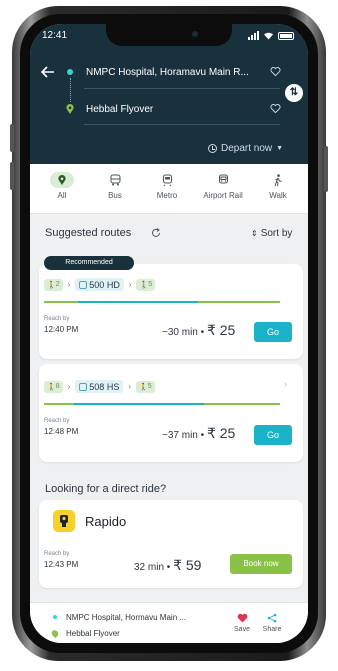  What do you see at coordinates (326, 169) in the screenshot?
I see `power-button` at bounding box center [326, 169].